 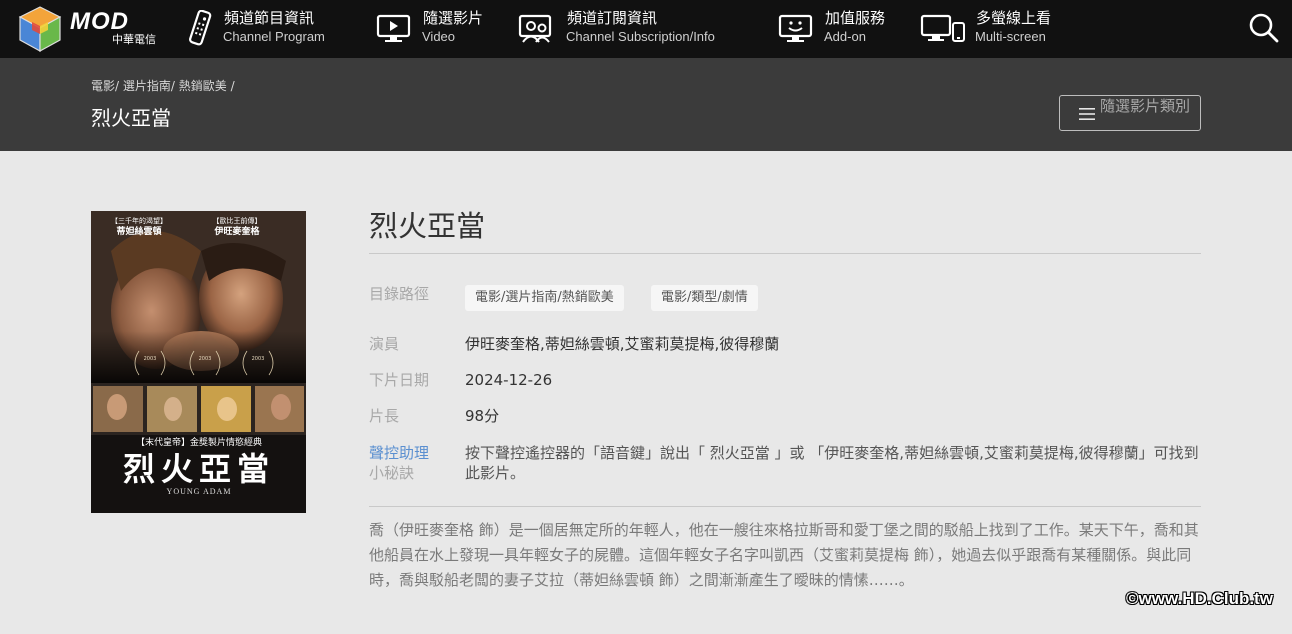 What do you see at coordinates (1010, 36) in the screenshot?
I see `nav-label-en: Multi-screen` at bounding box center [1010, 36].